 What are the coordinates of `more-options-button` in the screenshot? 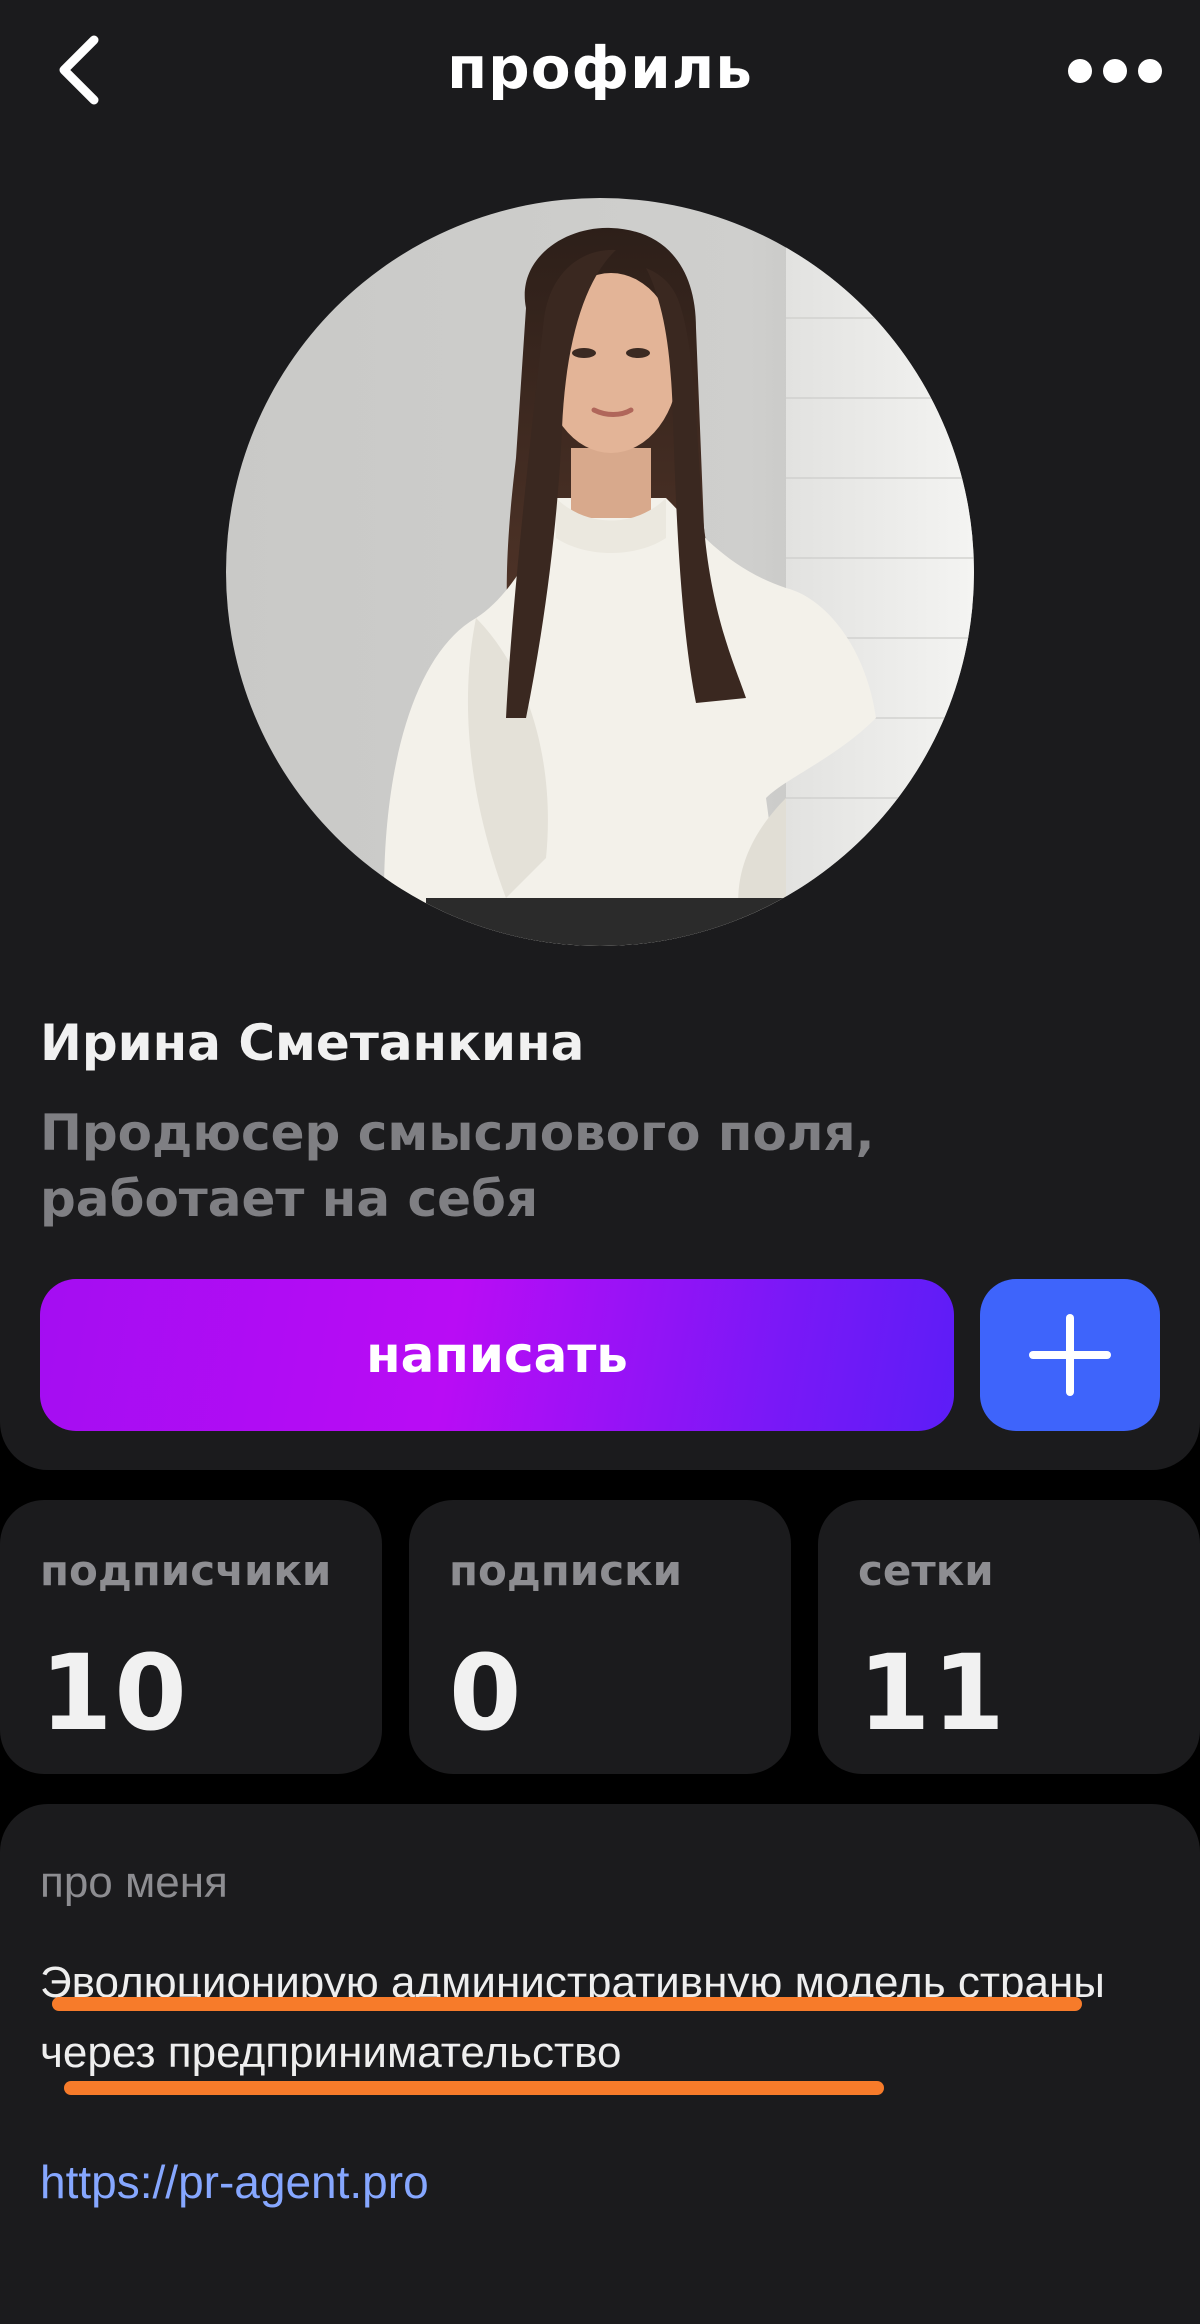 It's located at (1115, 71).